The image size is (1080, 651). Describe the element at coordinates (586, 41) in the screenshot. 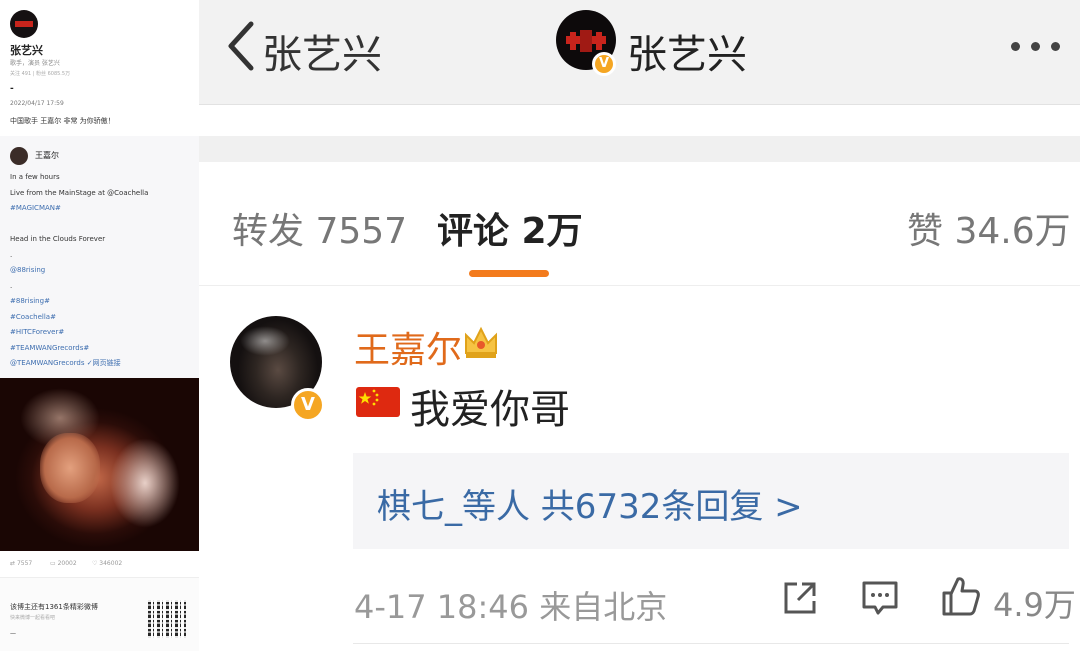

I see `logo-icon` at that location.